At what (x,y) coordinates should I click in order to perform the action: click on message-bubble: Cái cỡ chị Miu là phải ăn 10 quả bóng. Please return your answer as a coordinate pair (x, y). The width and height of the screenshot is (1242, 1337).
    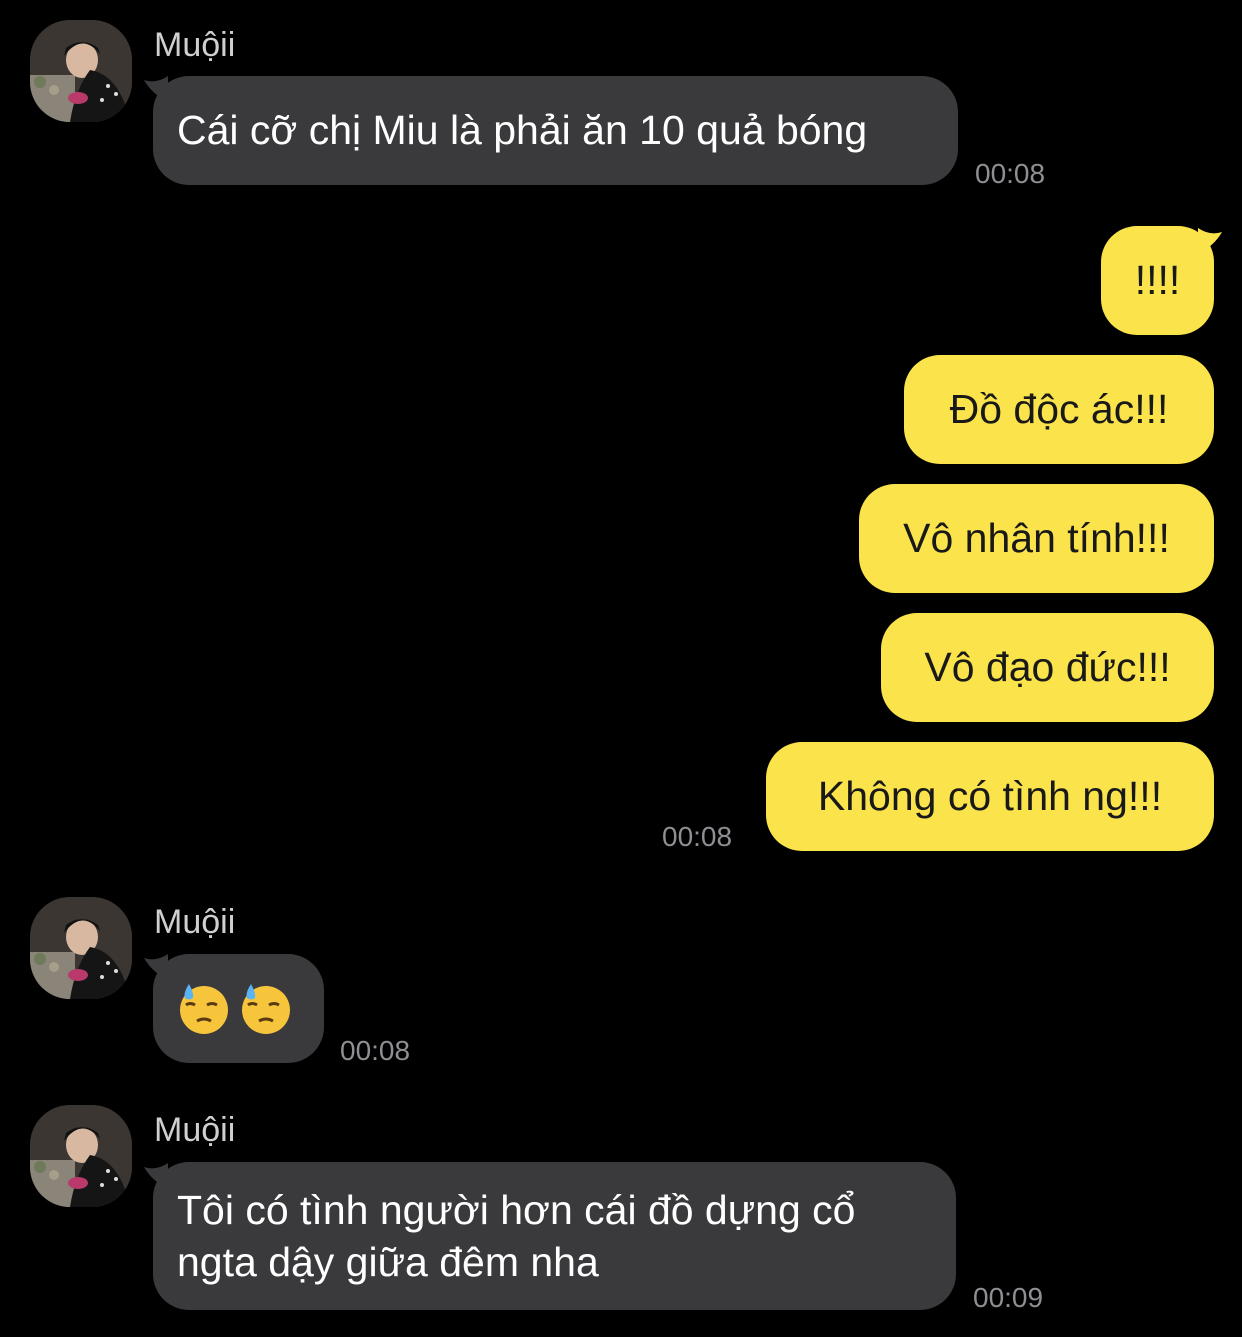
    Looking at the image, I should click on (555, 130).